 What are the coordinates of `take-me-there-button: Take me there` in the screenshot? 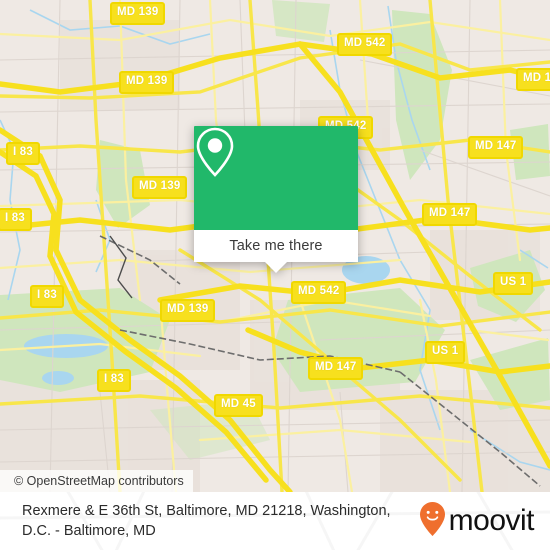 It's located at (276, 246).